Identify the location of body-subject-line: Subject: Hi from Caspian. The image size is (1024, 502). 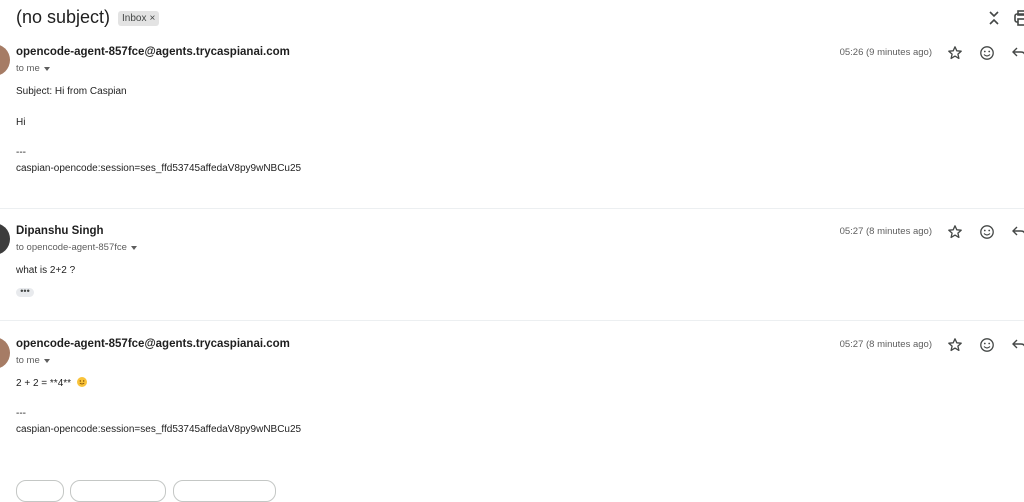
(71, 91).